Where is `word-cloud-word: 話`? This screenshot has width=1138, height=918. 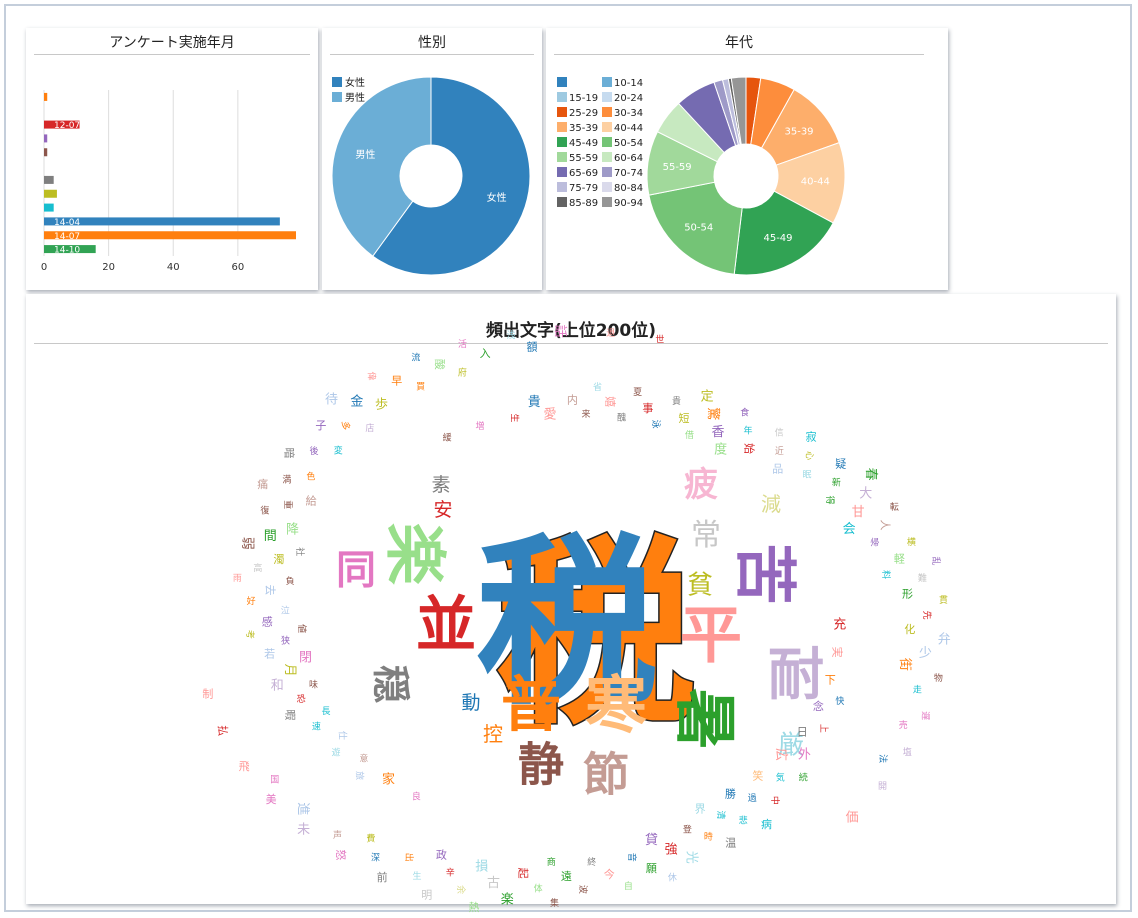 word-cloud-word: 話 is located at coordinates (560, 331).